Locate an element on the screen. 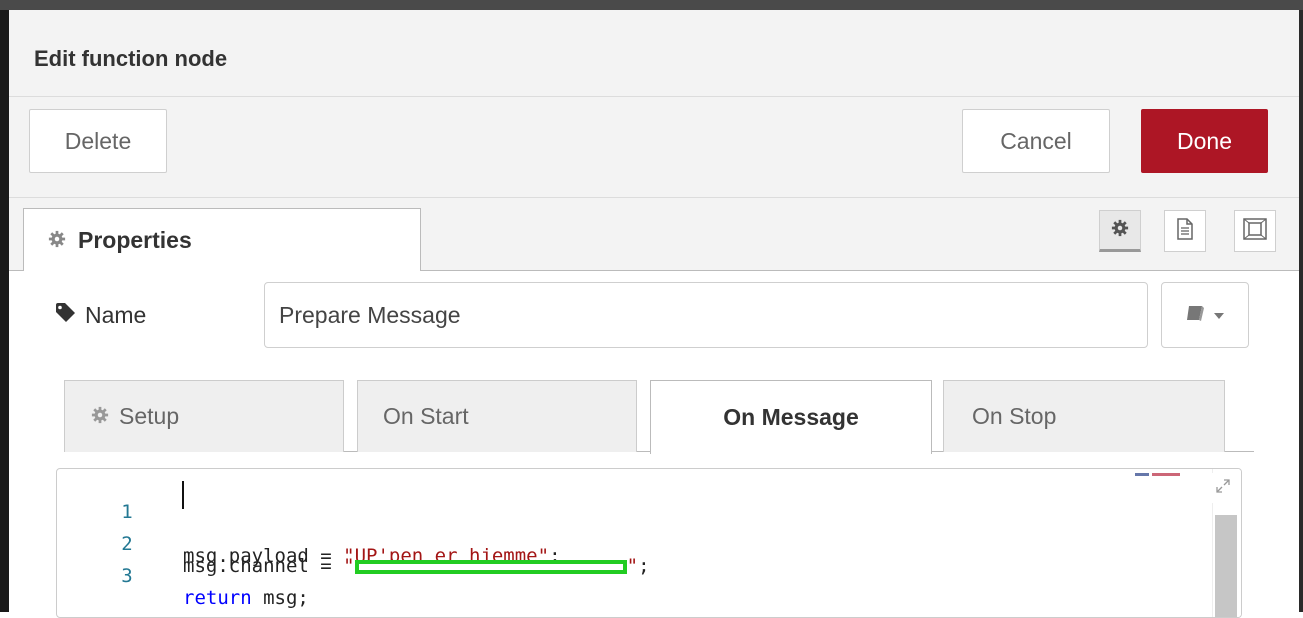  done-button: Done is located at coordinates (1204, 141).